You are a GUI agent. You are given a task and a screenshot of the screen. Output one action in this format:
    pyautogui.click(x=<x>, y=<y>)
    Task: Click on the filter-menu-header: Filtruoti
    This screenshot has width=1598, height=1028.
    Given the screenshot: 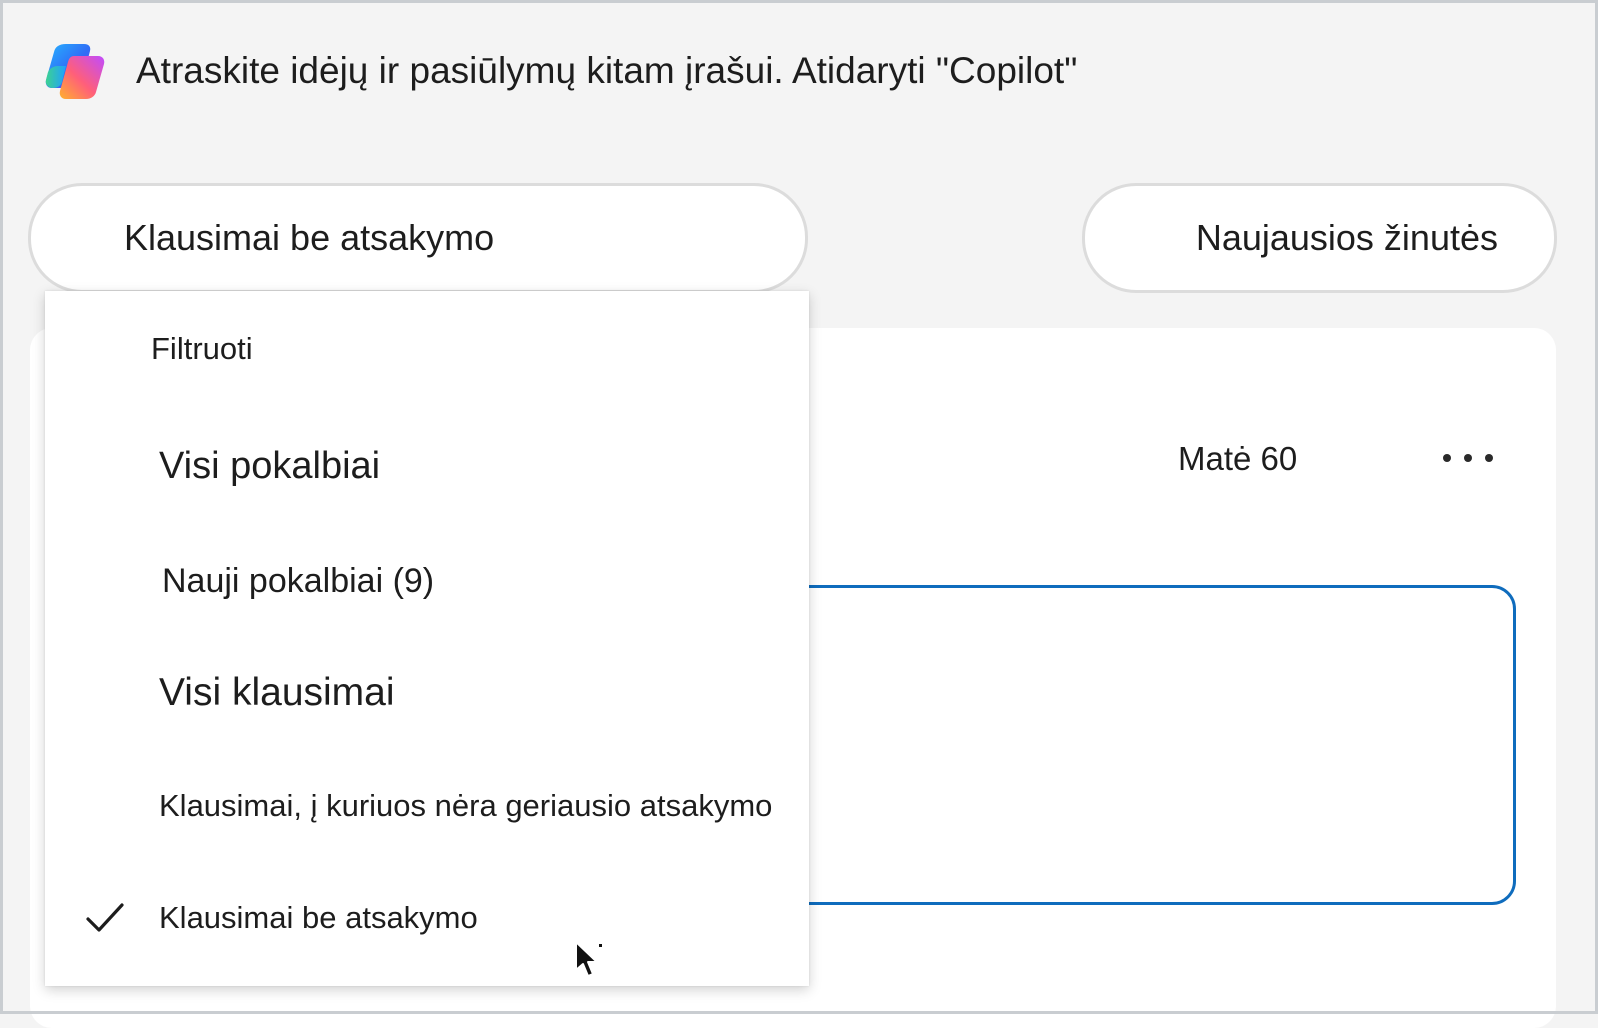 What is the action you would take?
    pyautogui.click(x=202, y=348)
    